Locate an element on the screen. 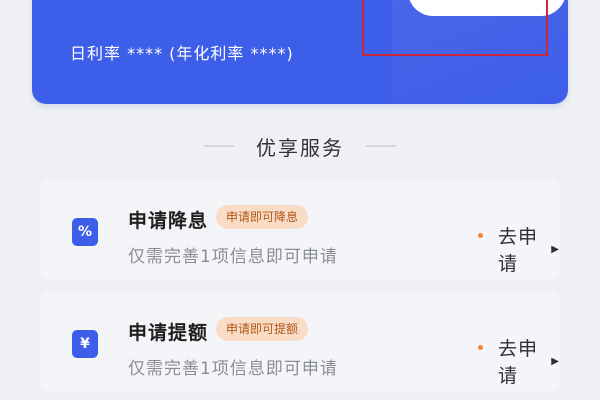  service-title: 申请提额 is located at coordinates (168, 333).